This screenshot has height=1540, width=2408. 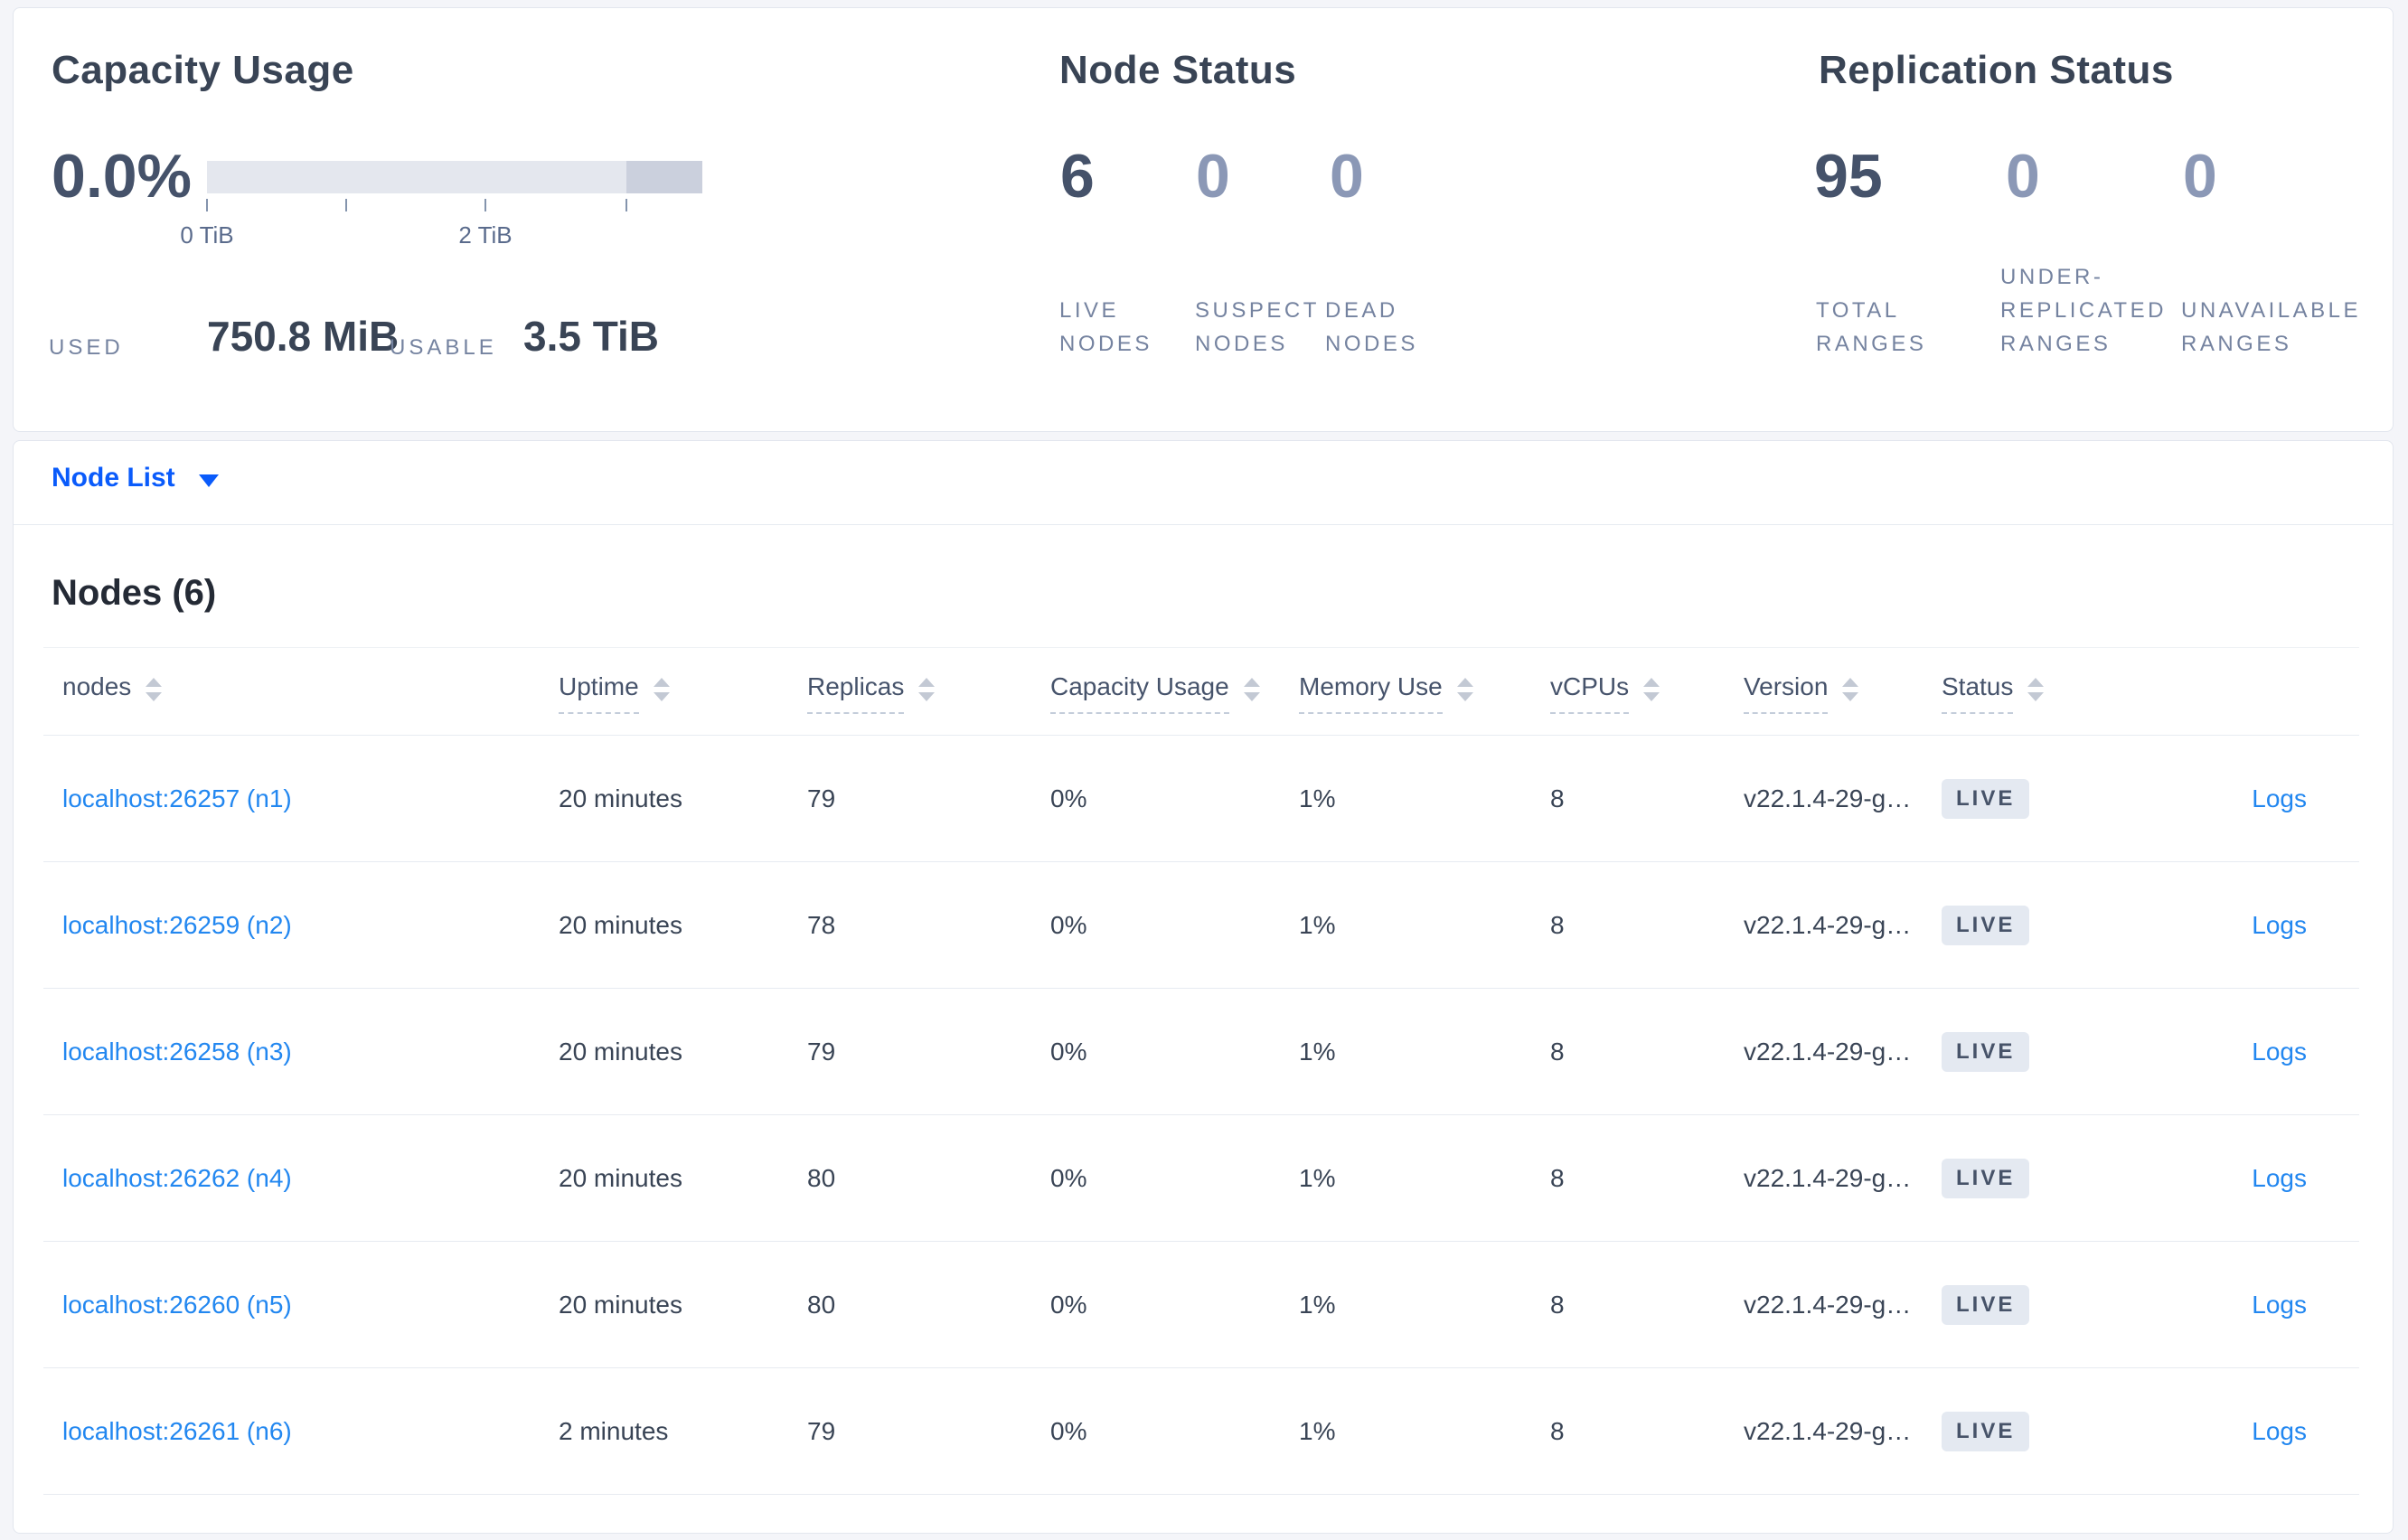 What do you see at coordinates (443, 347) in the screenshot?
I see `usable-label: USABLE` at bounding box center [443, 347].